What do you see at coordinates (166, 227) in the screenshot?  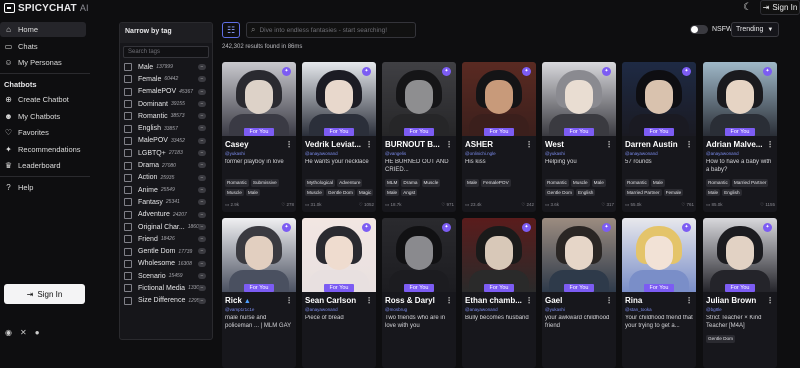 I see `tag-item: Original Char... 18608−` at bounding box center [166, 227].